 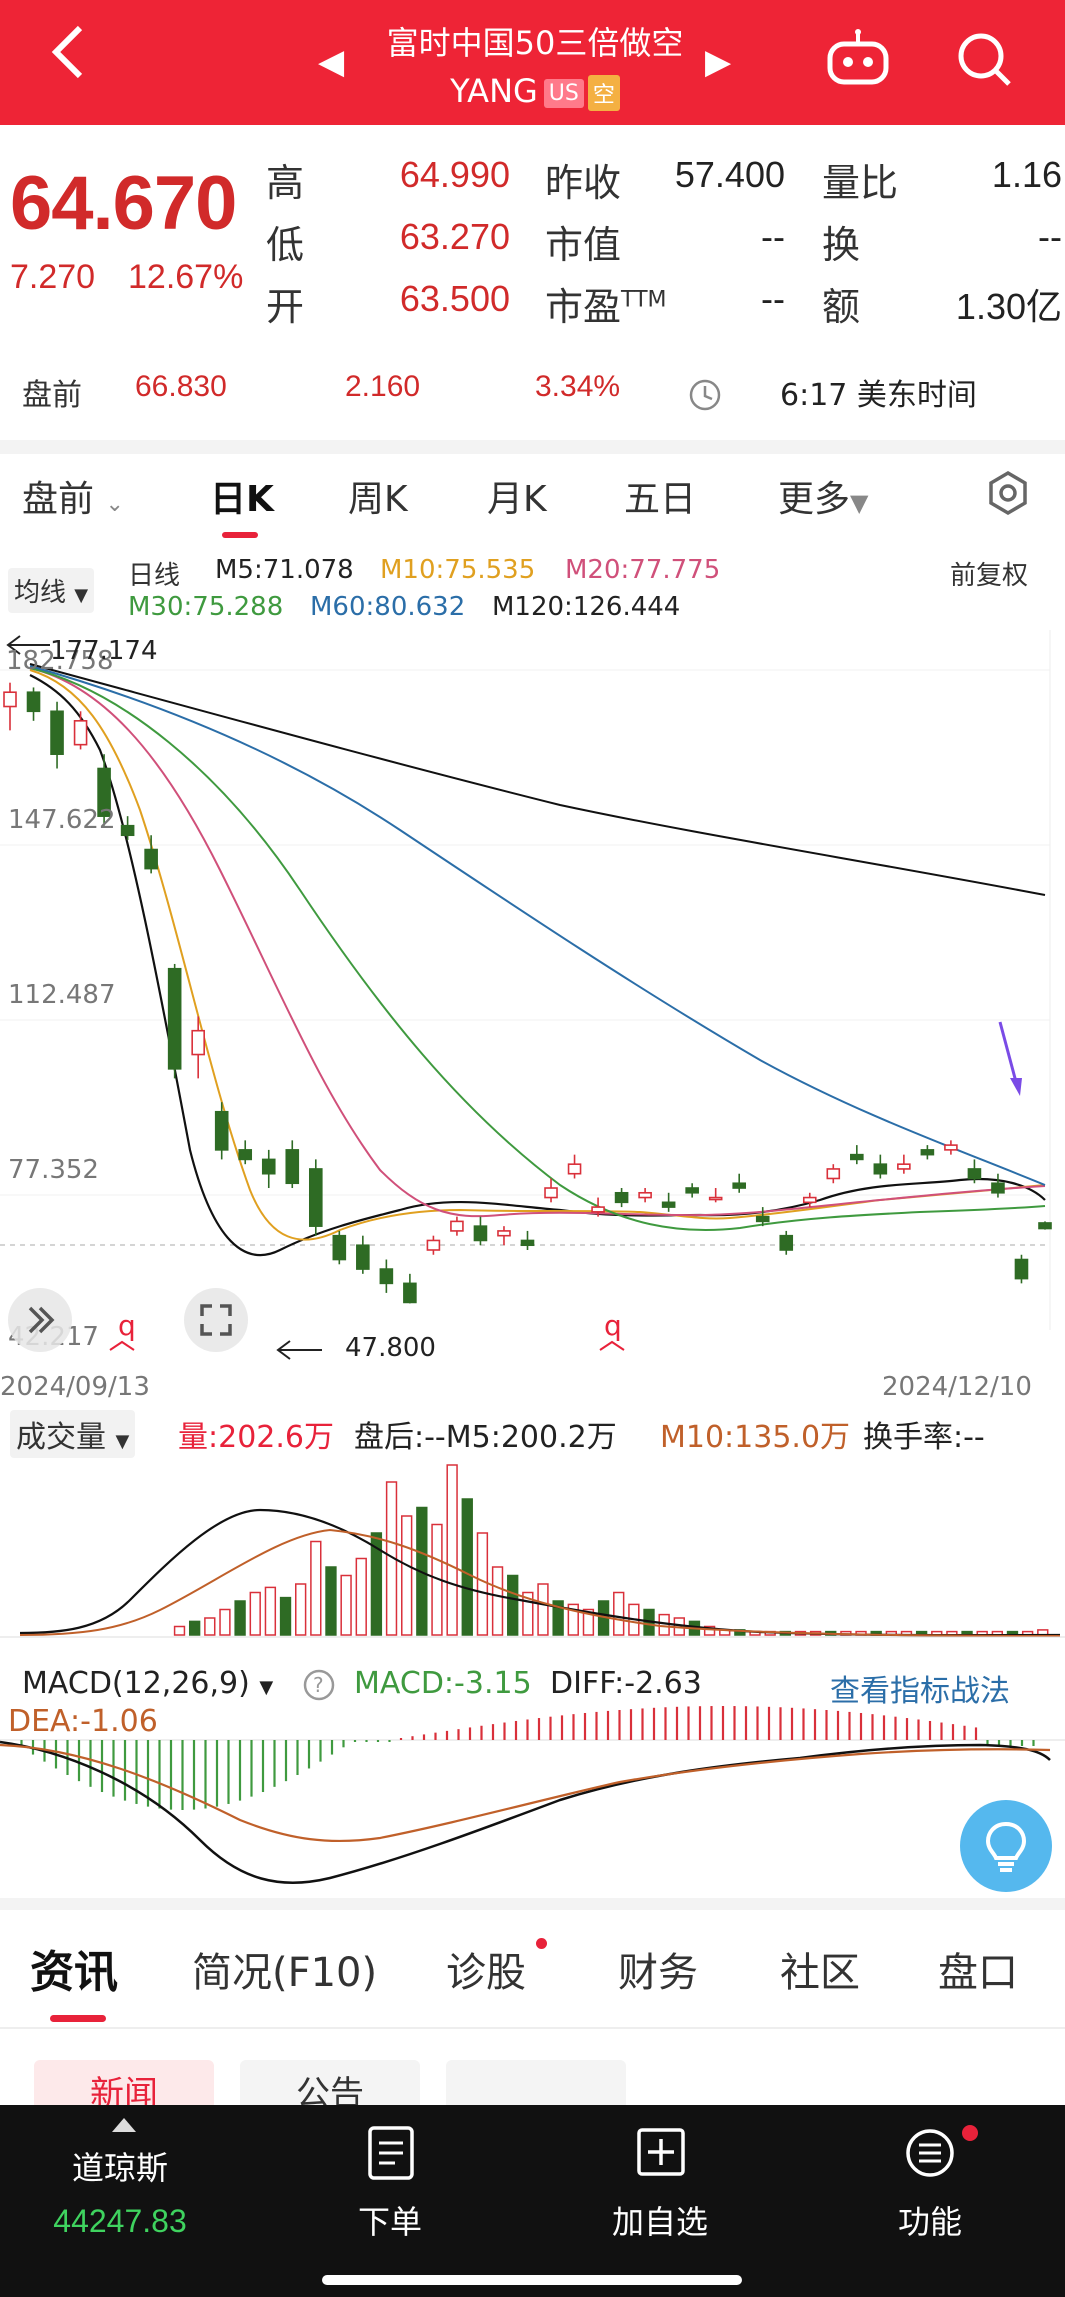 What do you see at coordinates (330, 2087) in the screenshot?
I see `subtab-announcement: 公告` at bounding box center [330, 2087].